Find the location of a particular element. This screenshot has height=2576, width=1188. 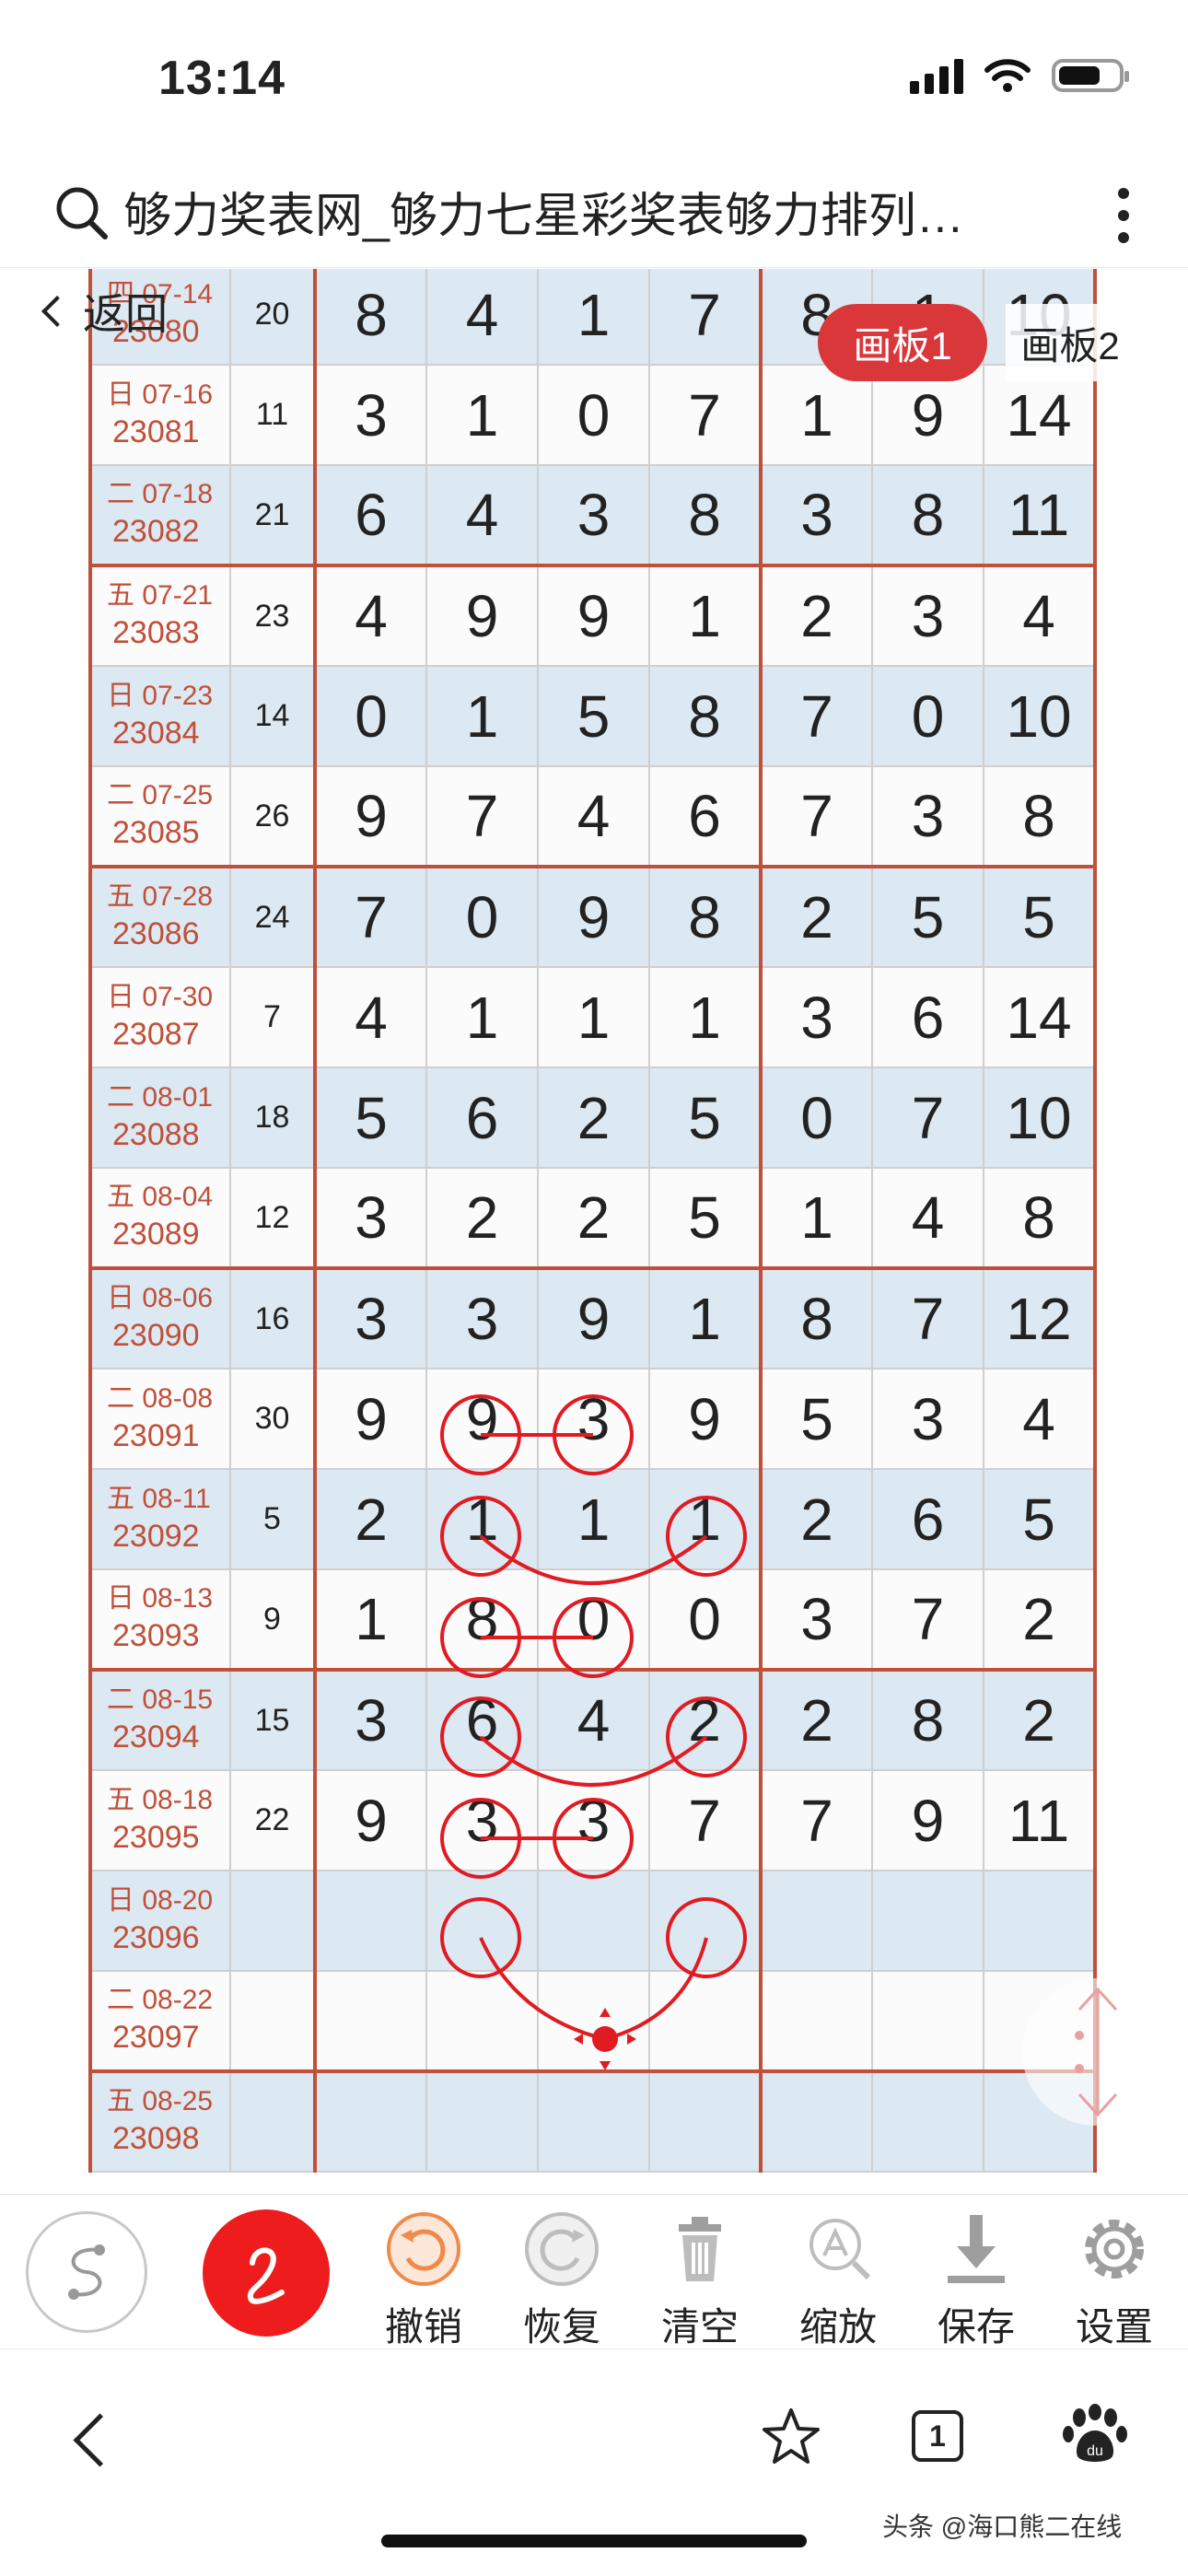

undo-button: 撤销 is located at coordinates (423, 2280).